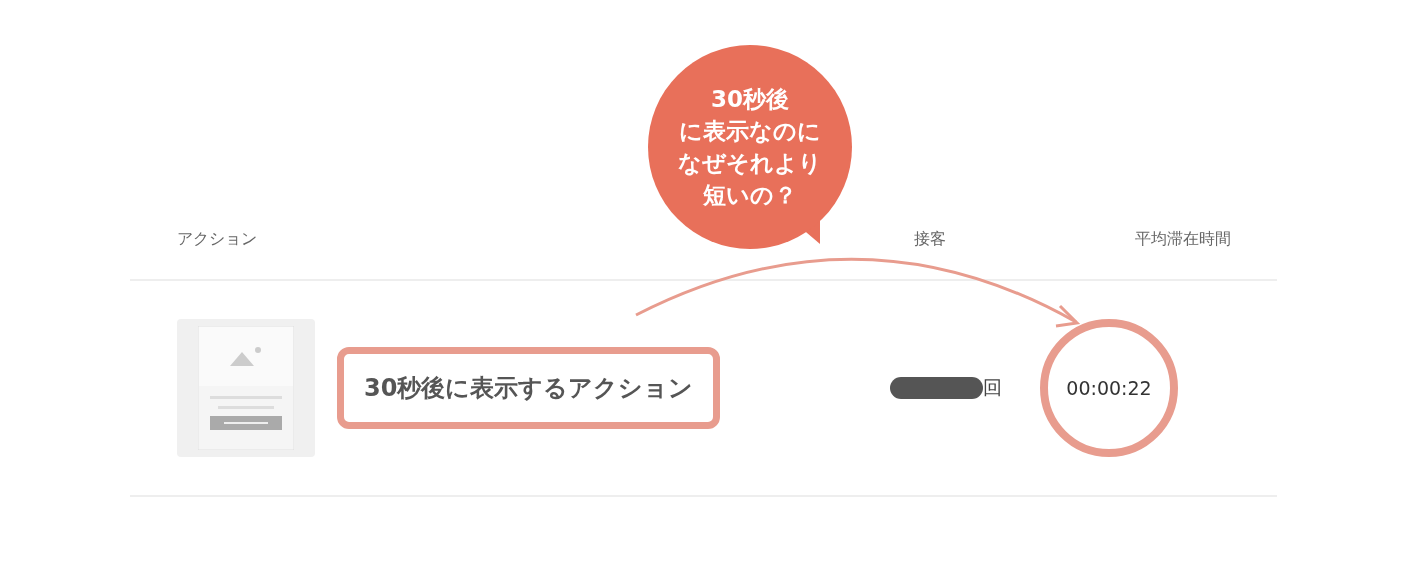 The image size is (1408, 562). Describe the element at coordinates (750, 196) in the screenshot. I see `callout-text: 短いの？` at that location.